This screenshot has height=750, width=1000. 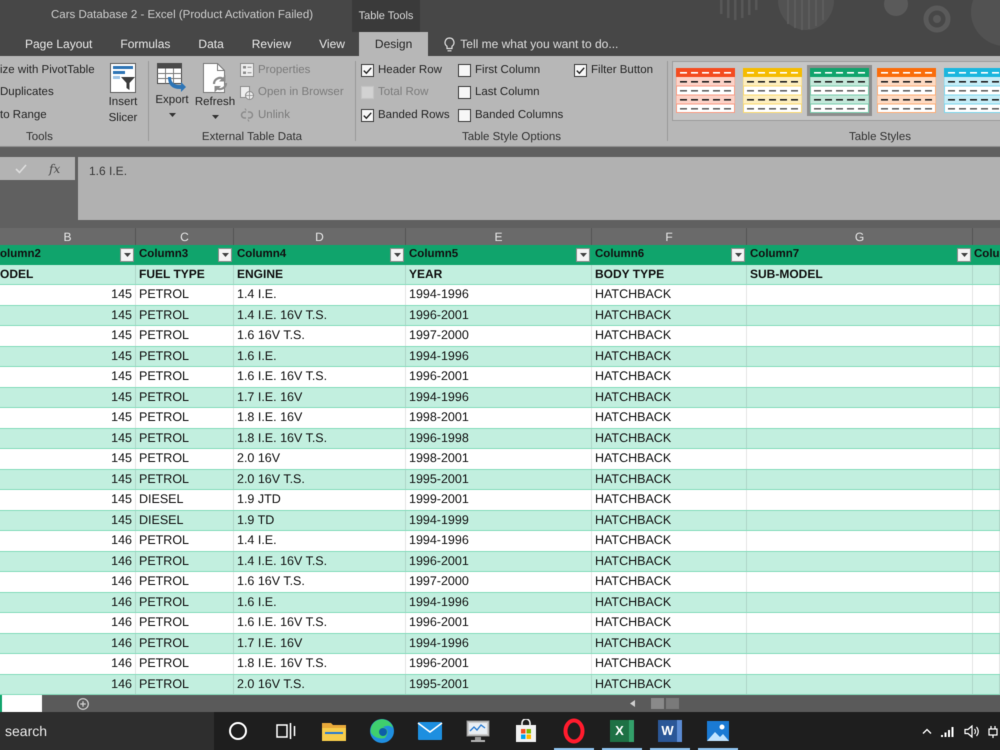 I want to click on table-cell: SUB-MODEL, so click(x=860, y=274).